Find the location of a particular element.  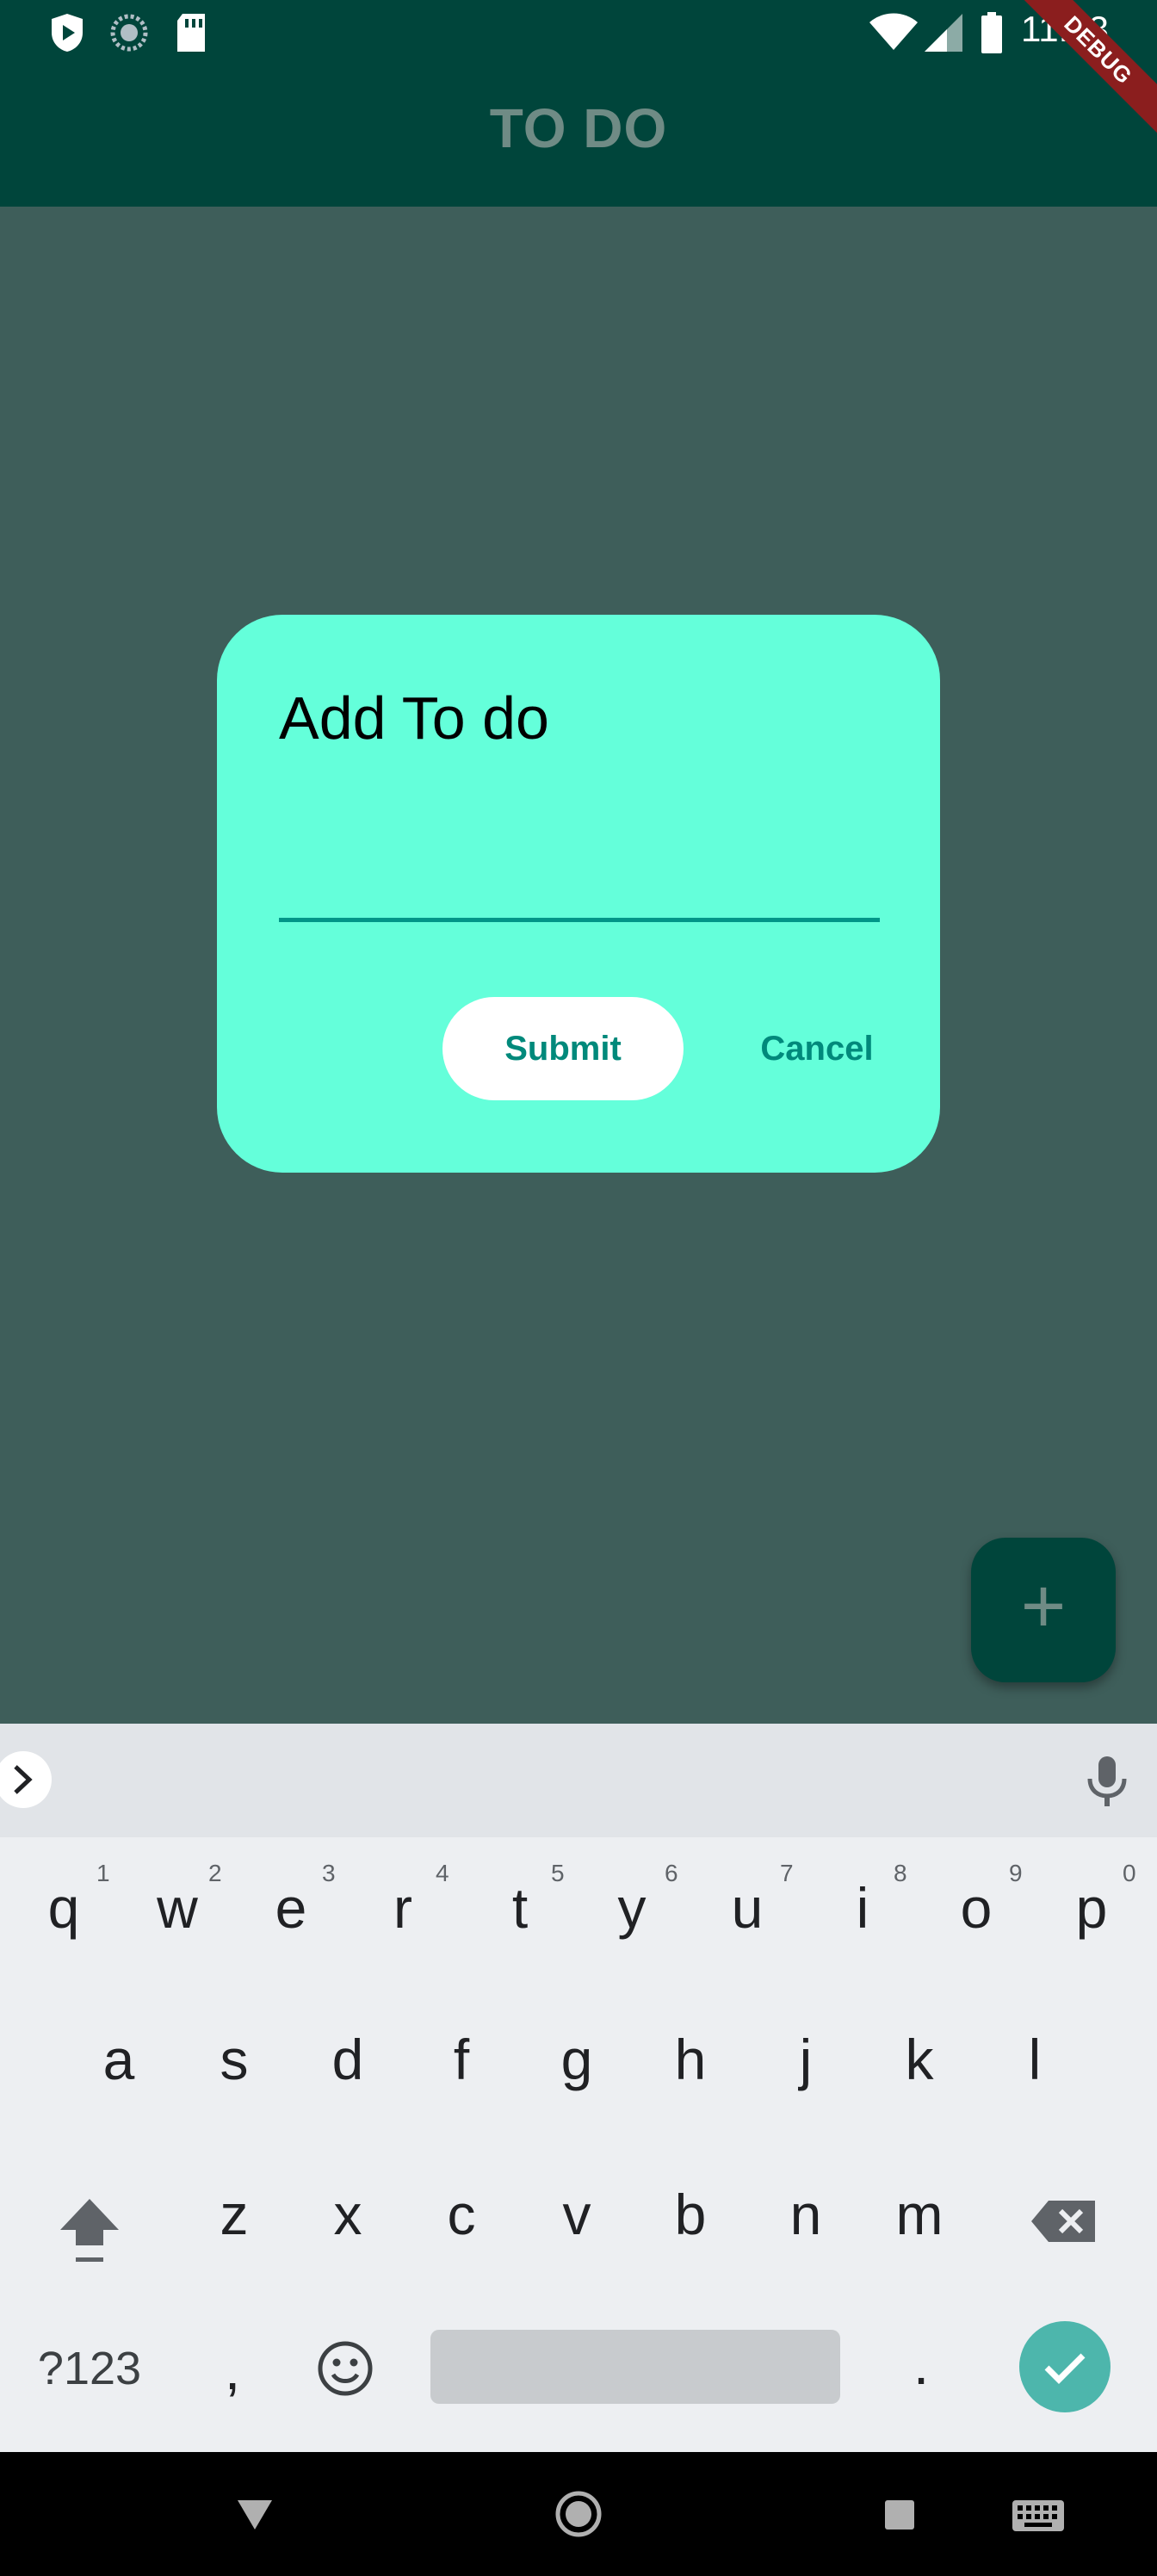

keyboard-switch-icon is located at coordinates (1038, 2516).